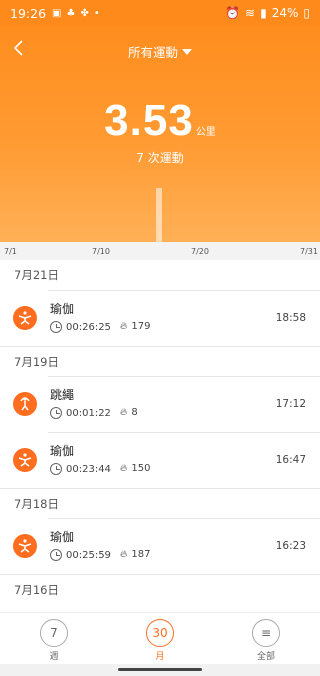 This screenshot has width=320, height=676. Describe the element at coordinates (135, 326) in the screenshot. I see `workout-calories: 🔥︎ 179` at that location.